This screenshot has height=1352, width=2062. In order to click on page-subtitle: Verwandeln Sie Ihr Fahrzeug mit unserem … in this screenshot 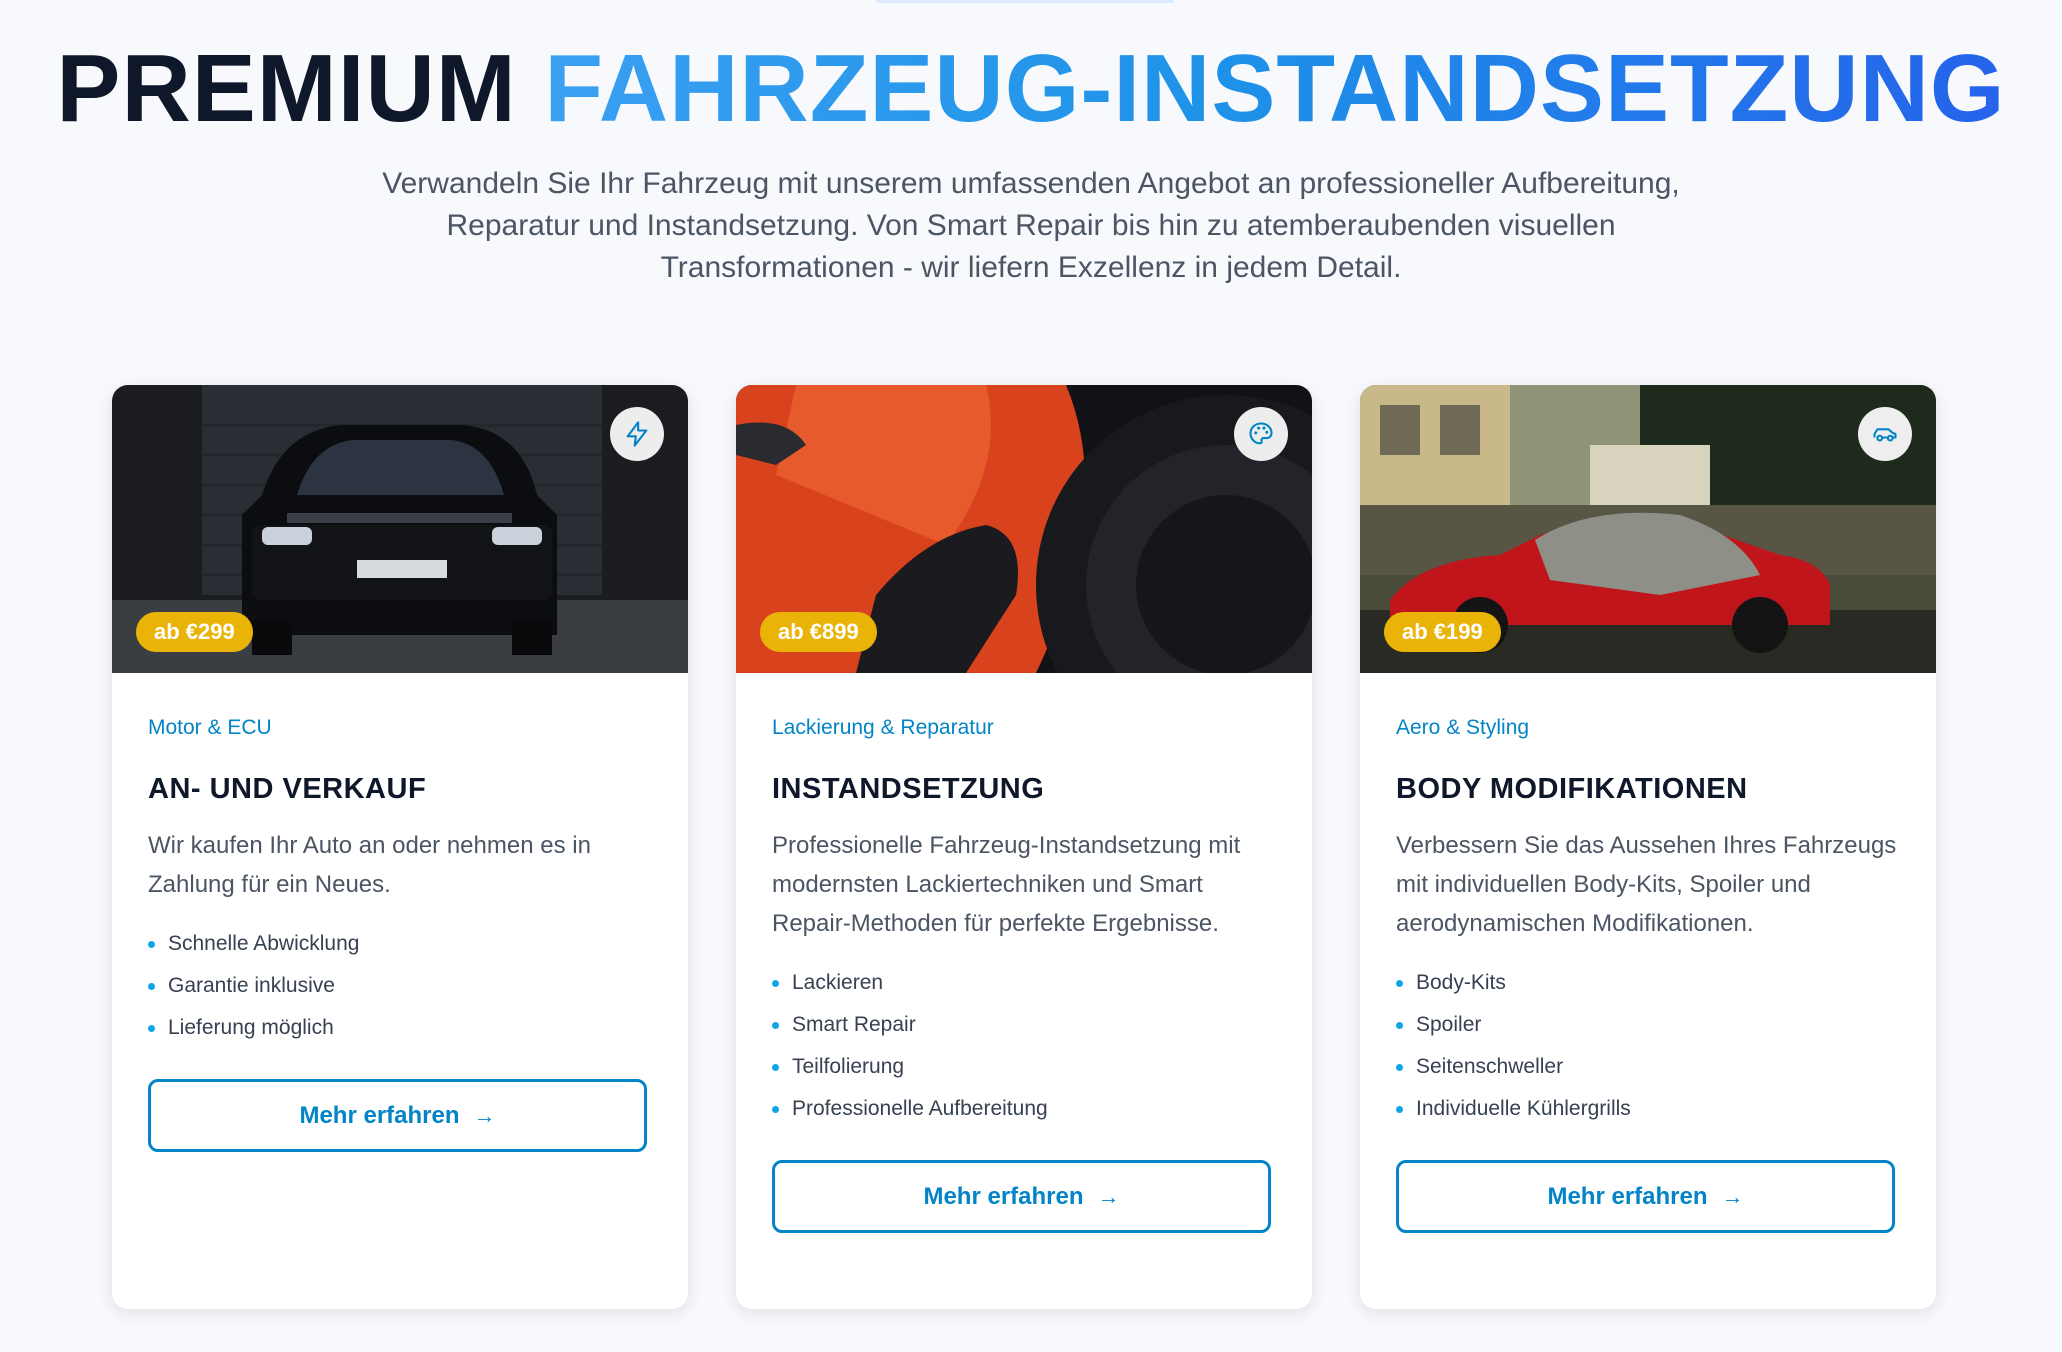, I will do `click(1031, 225)`.